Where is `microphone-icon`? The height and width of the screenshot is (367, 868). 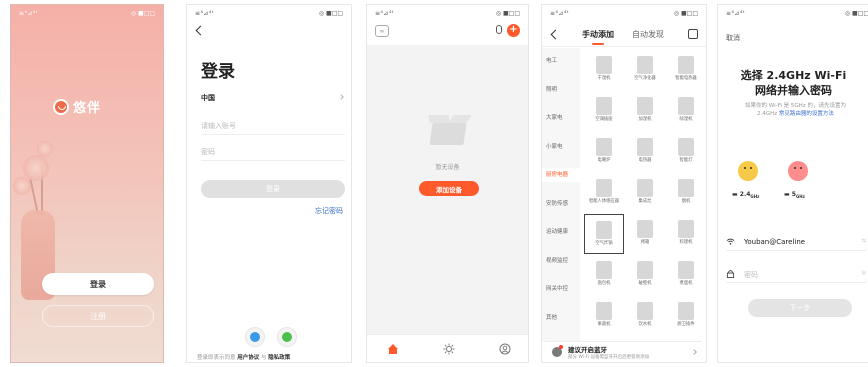 microphone-icon is located at coordinates (499, 29).